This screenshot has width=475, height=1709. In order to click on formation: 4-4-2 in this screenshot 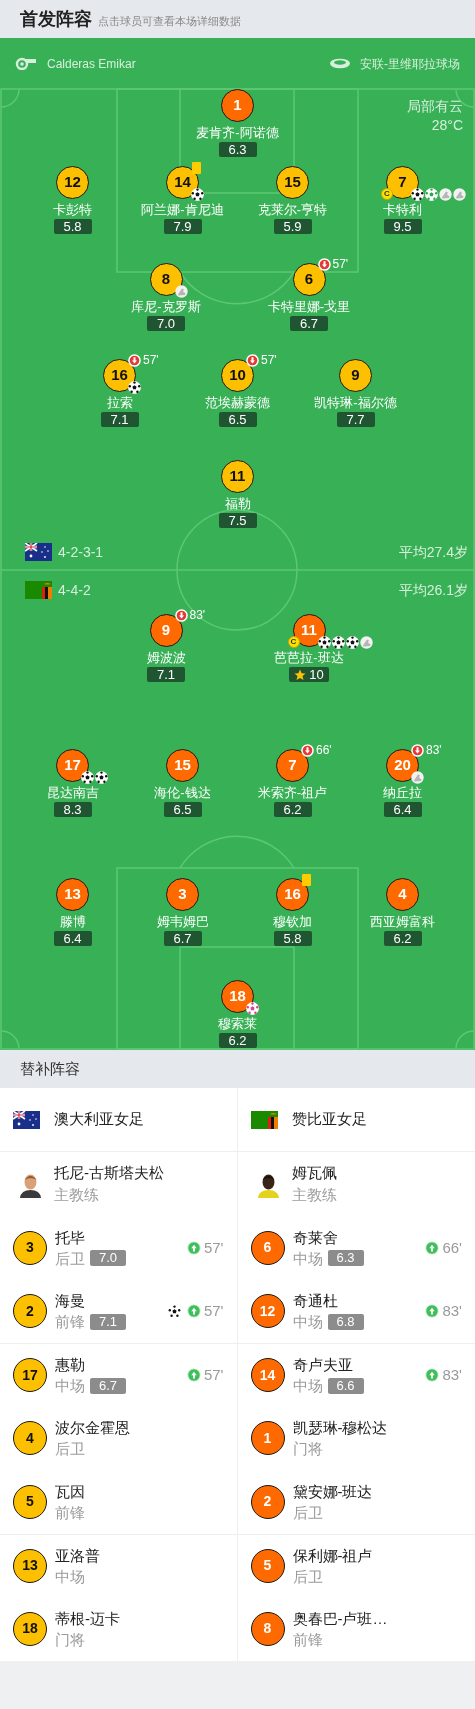, I will do `click(74, 590)`.